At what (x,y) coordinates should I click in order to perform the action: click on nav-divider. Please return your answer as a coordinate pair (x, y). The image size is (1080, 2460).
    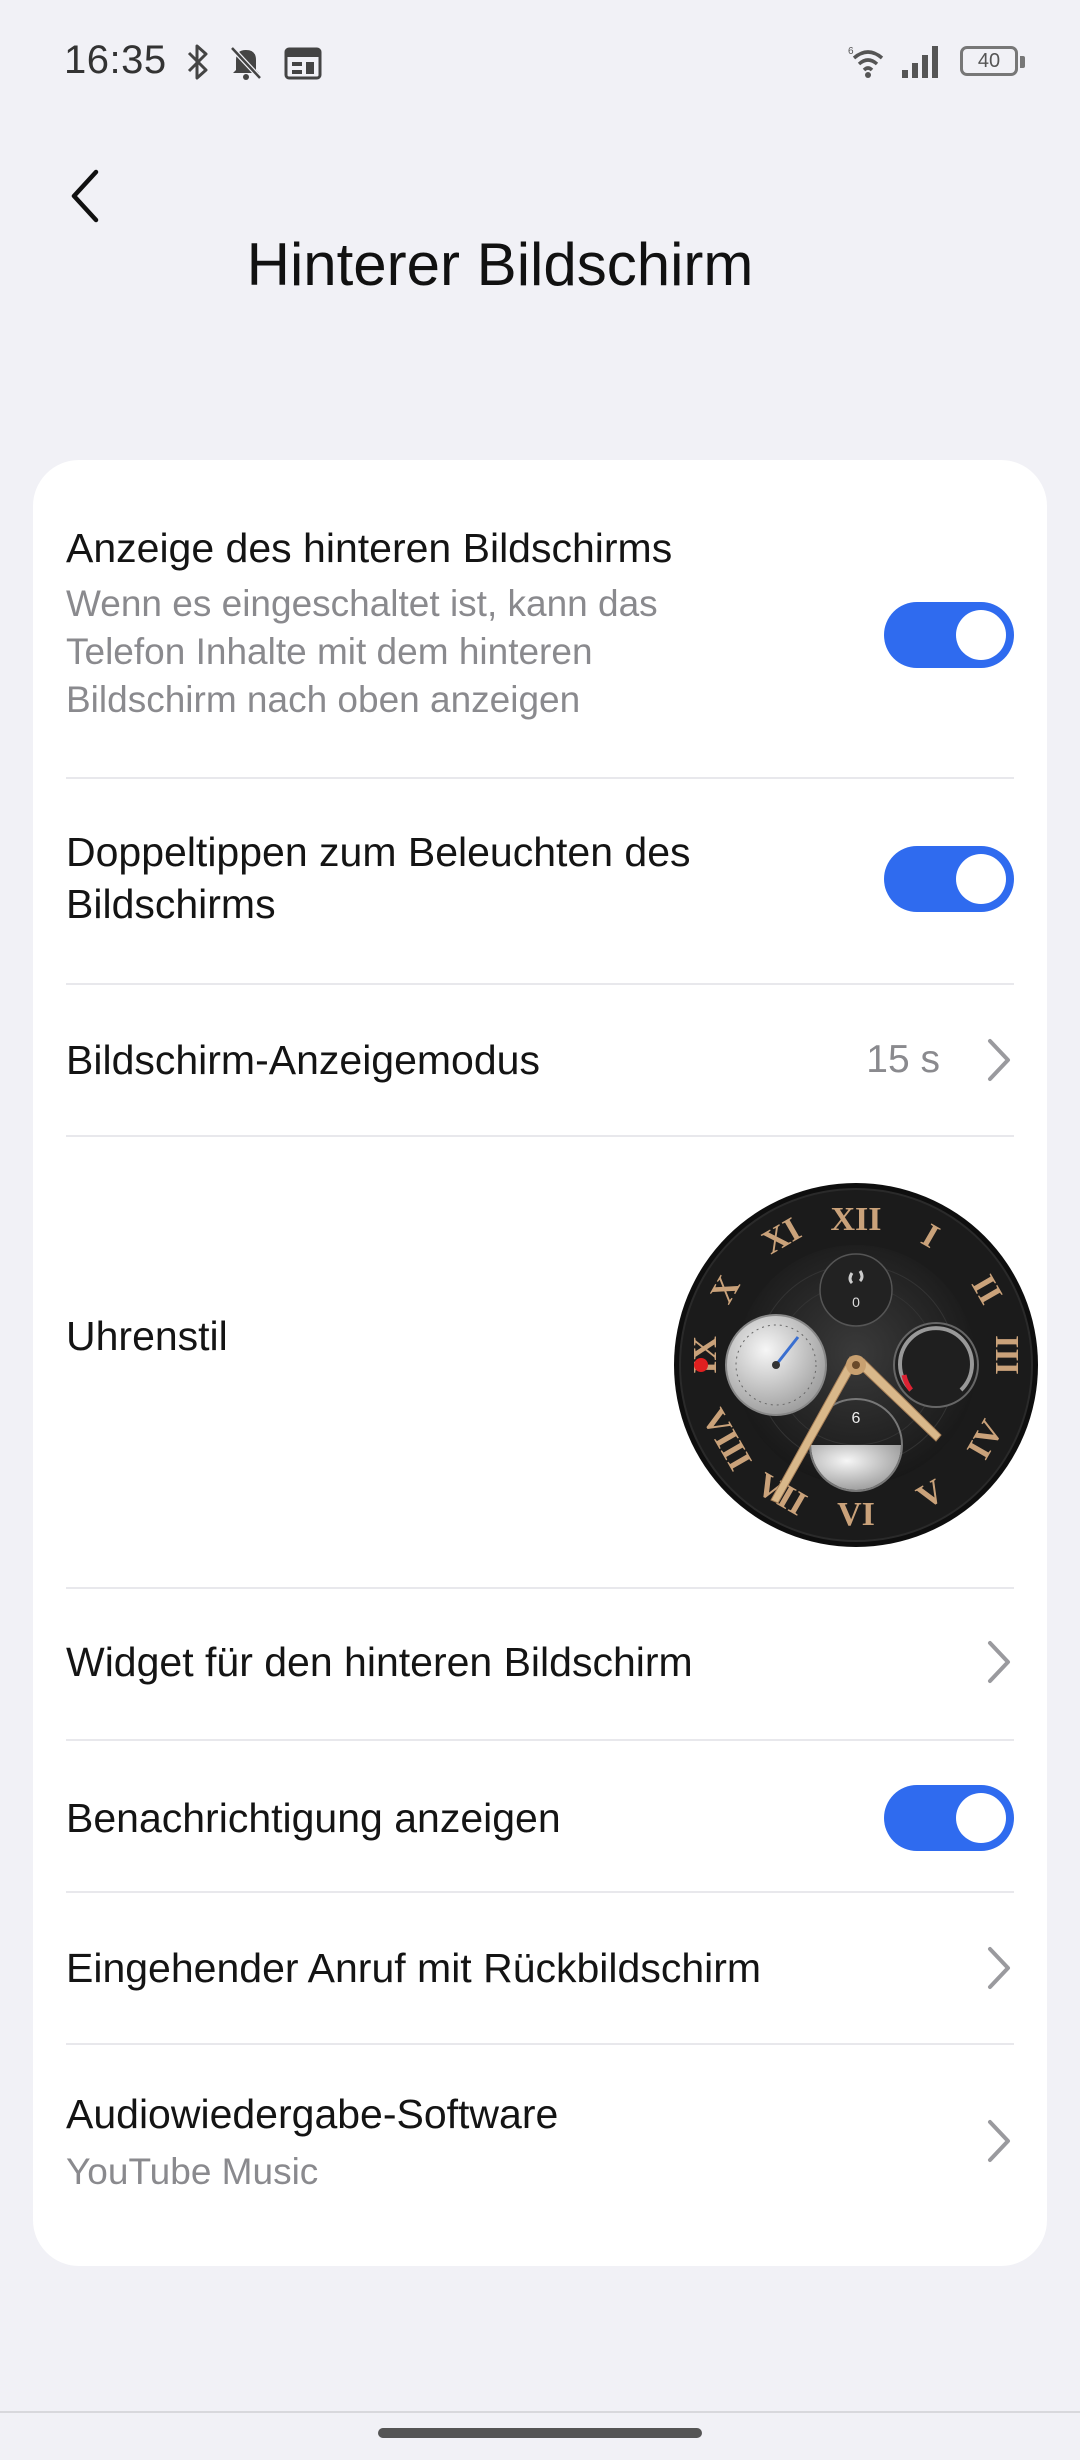
    Looking at the image, I should click on (540, 2412).